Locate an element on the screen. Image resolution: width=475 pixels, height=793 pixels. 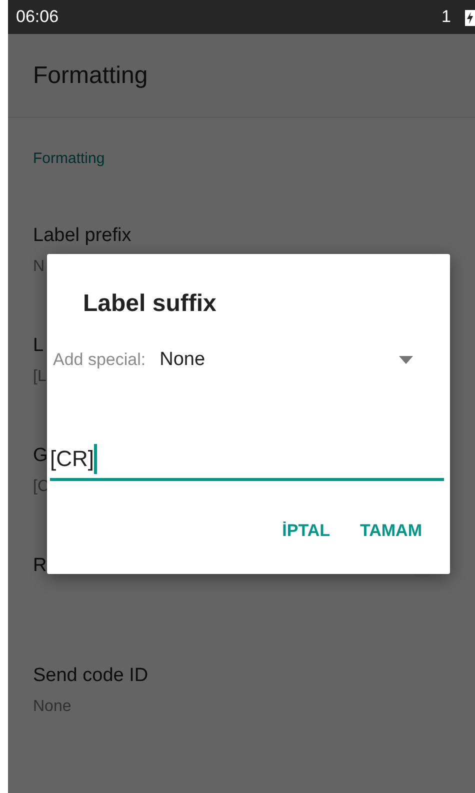
ok-button: TAMAM is located at coordinates (391, 531).